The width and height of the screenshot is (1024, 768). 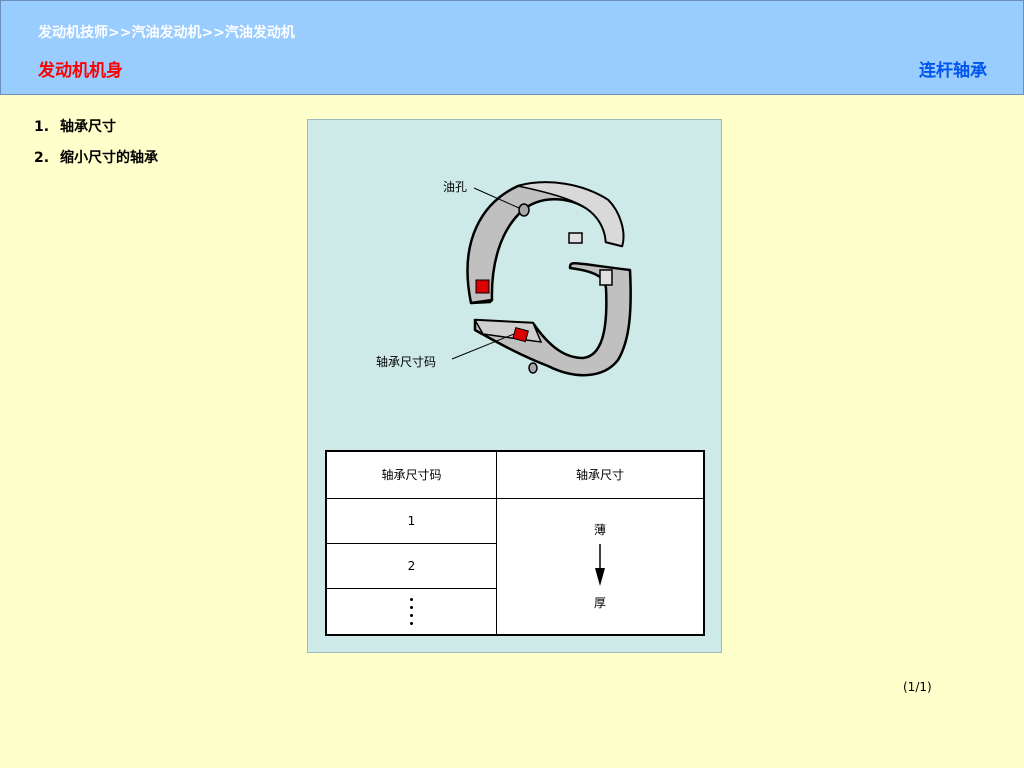 I want to click on legend-item: 1. 轴承尺寸, so click(x=96, y=133).